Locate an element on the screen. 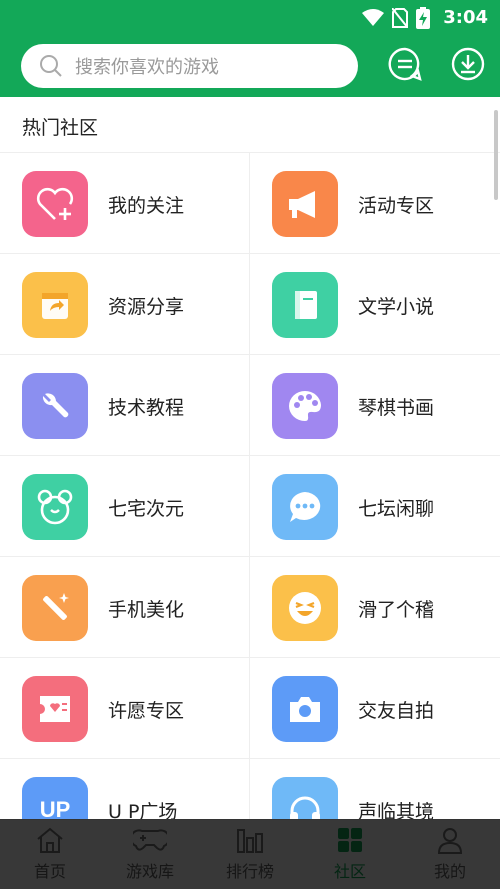  bottom-tab-bar: 首页 游戏库 排行榜 社区 我的 is located at coordinates (250, 854).